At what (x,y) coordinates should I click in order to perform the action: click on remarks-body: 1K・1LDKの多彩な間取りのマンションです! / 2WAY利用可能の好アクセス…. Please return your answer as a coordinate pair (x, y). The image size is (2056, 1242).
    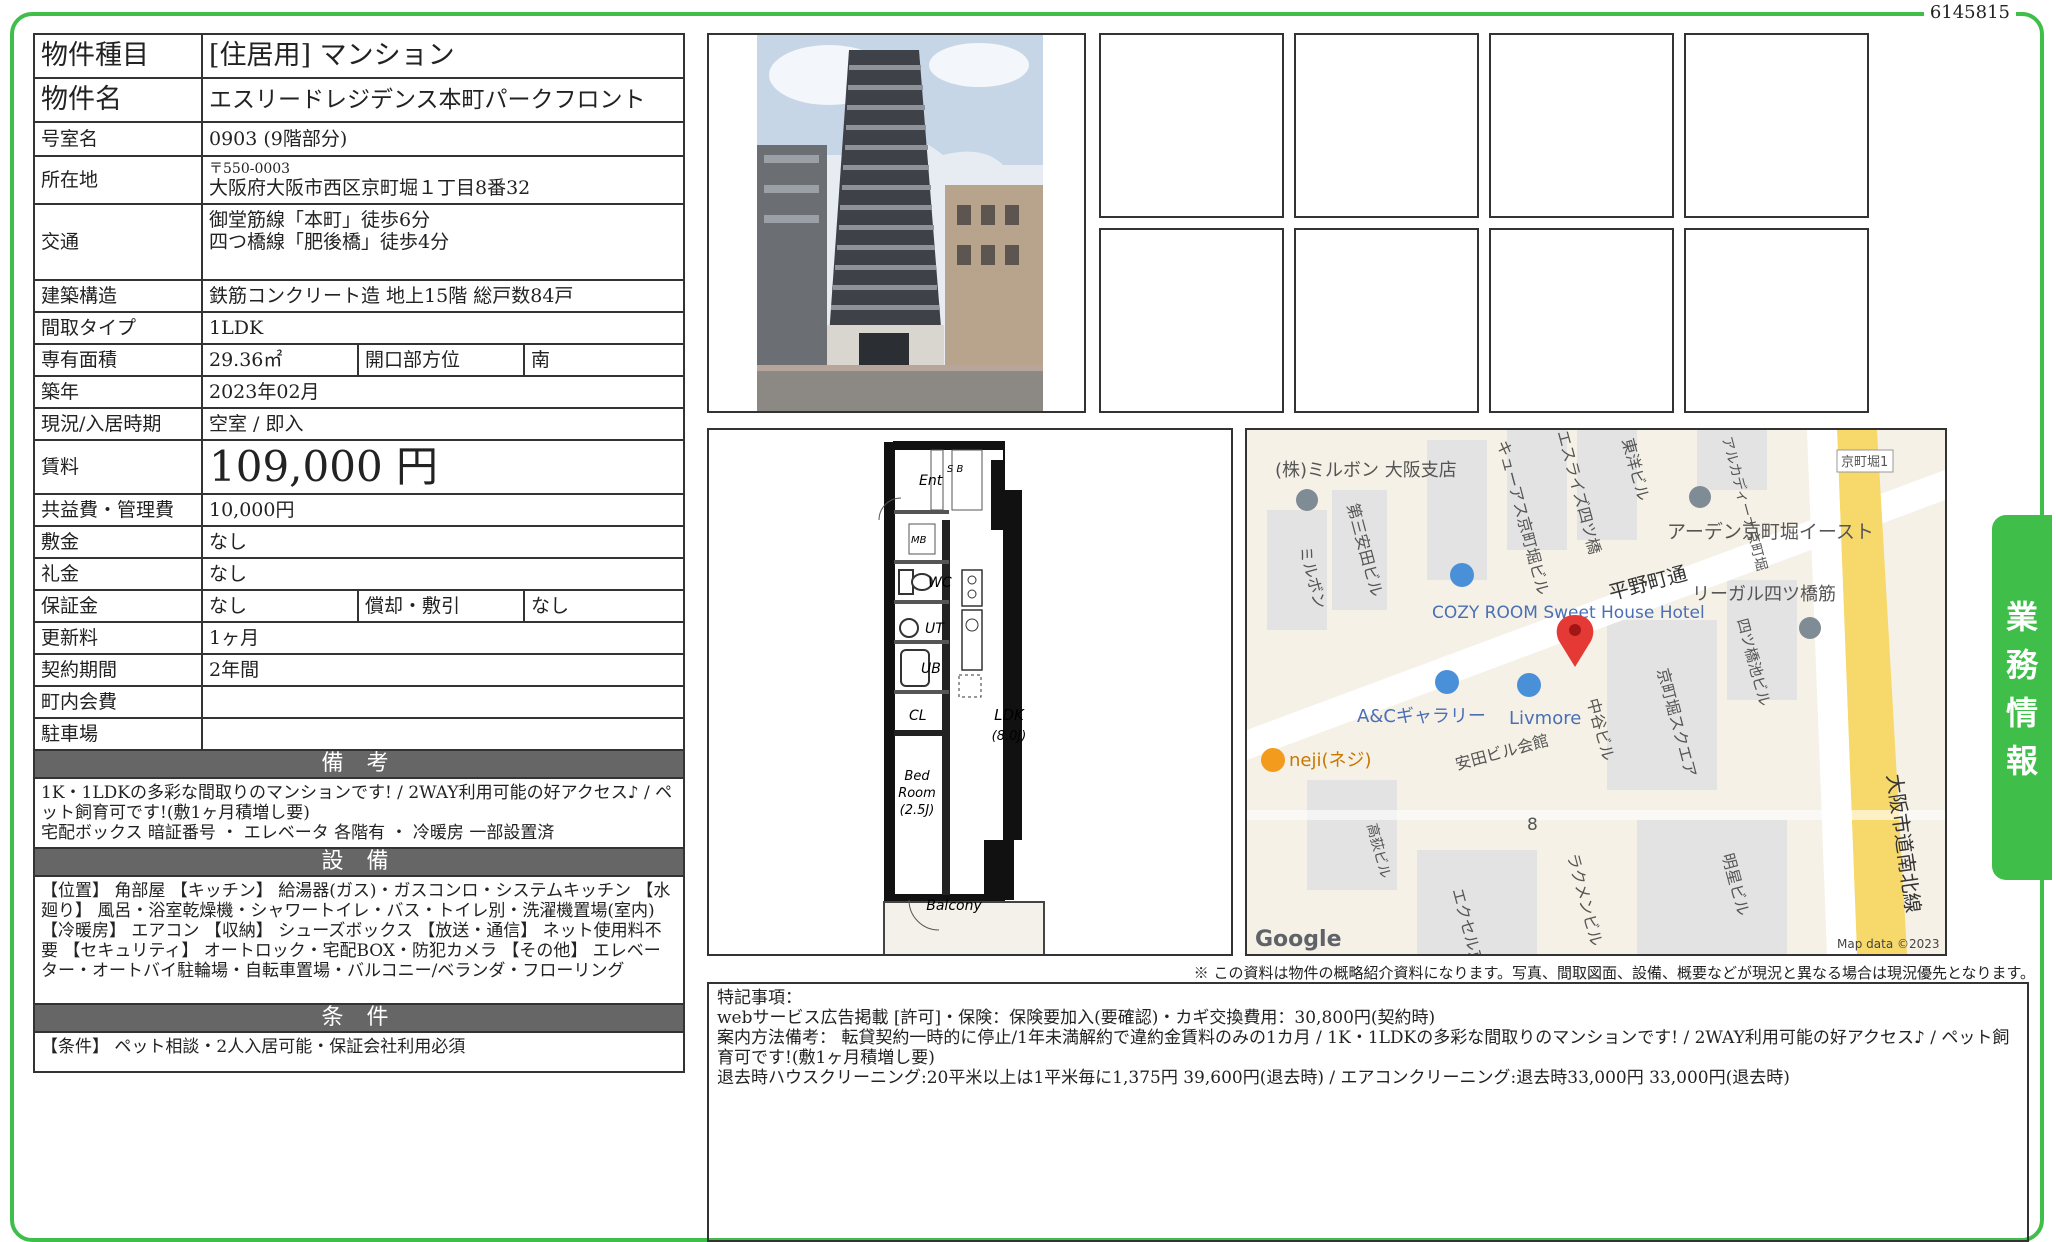
    Looking at the image, I should click on (359, 813).